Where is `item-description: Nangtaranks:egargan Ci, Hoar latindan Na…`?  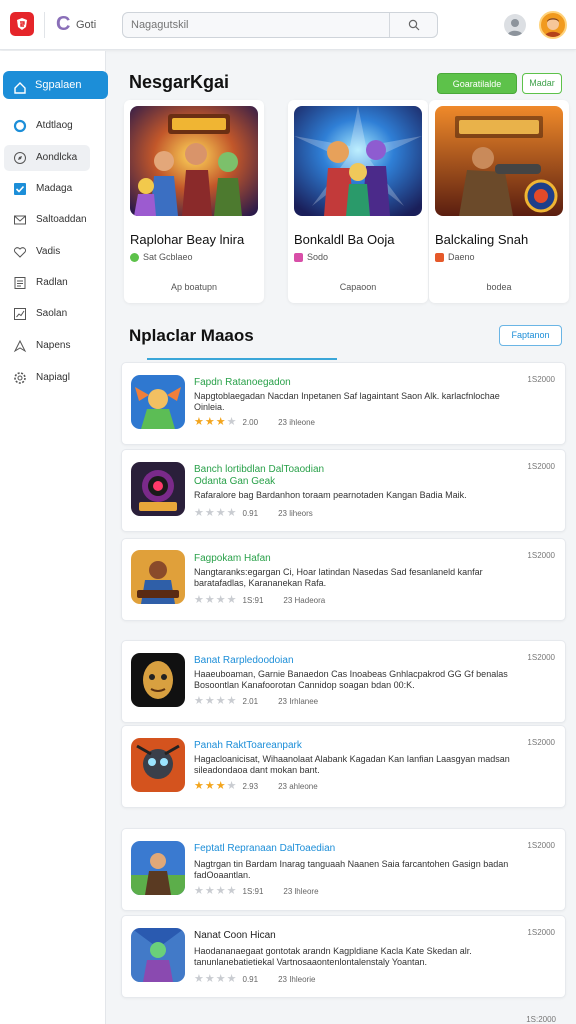
item-description: Nangtaranks:egargan Ci, Hoar latindan Na… is located at coordinates (338, 577).